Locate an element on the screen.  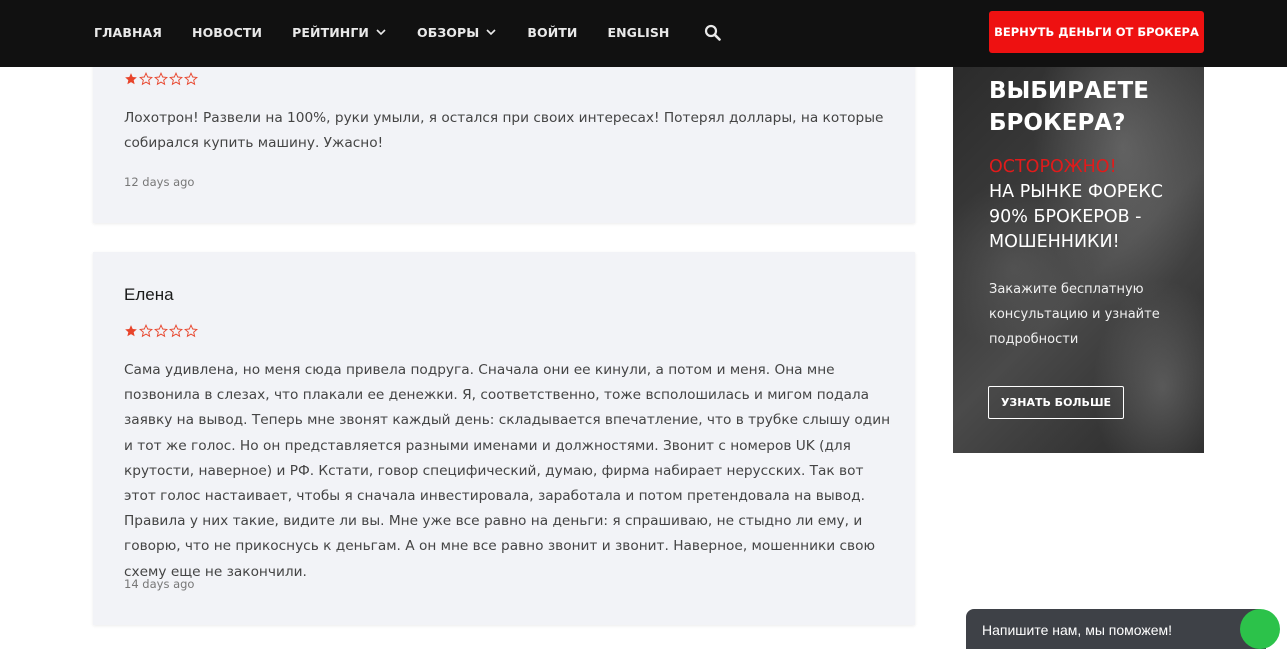
nav-item-label: ENGLISH is located at coordinates (638, 32).